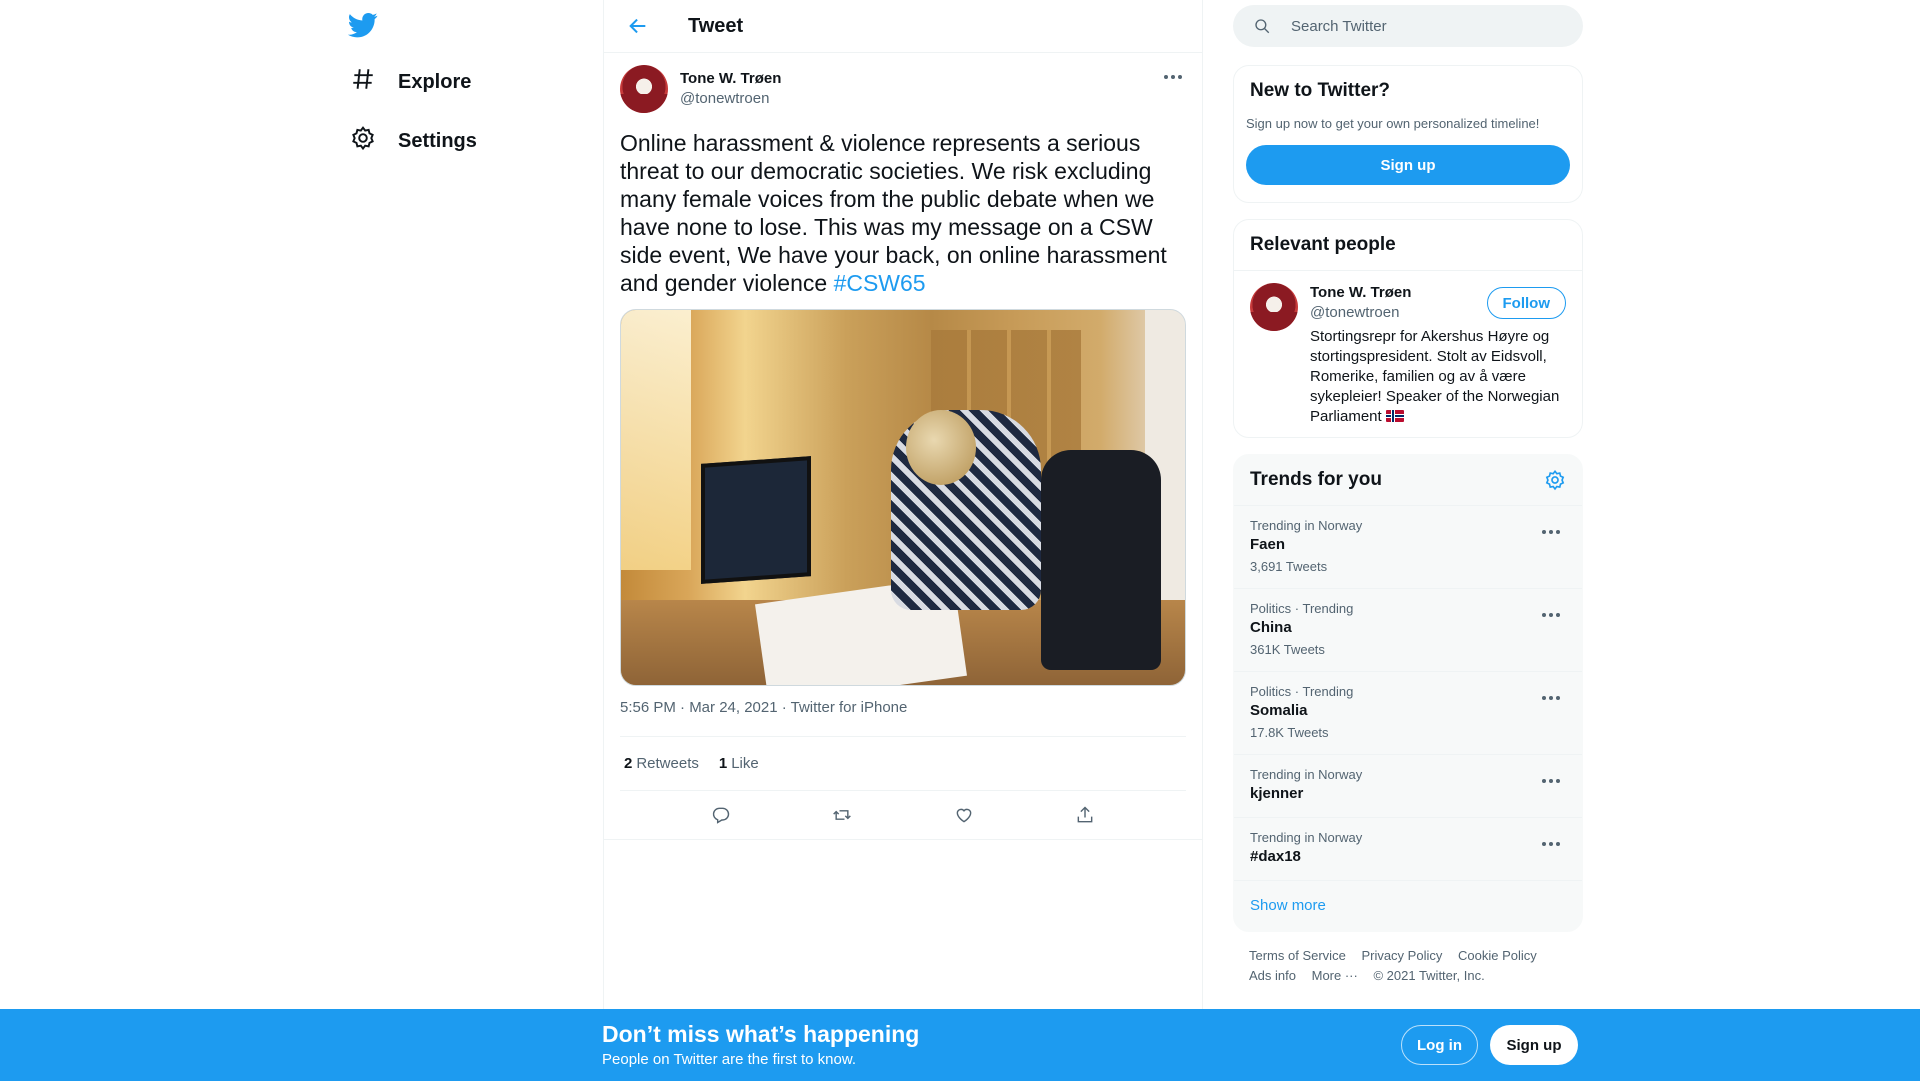  I want to click on nav-explore: Explore, so click(410, 82).